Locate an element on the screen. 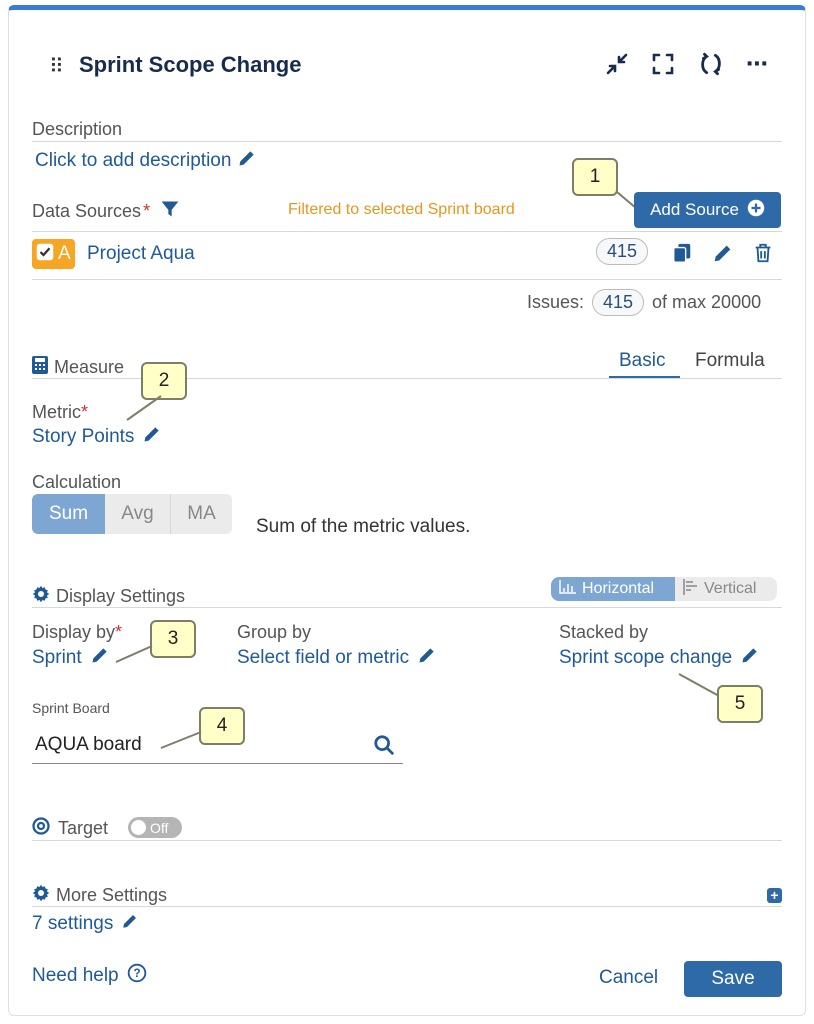  tab-formula: Formula is located at coordinates (730, 361).